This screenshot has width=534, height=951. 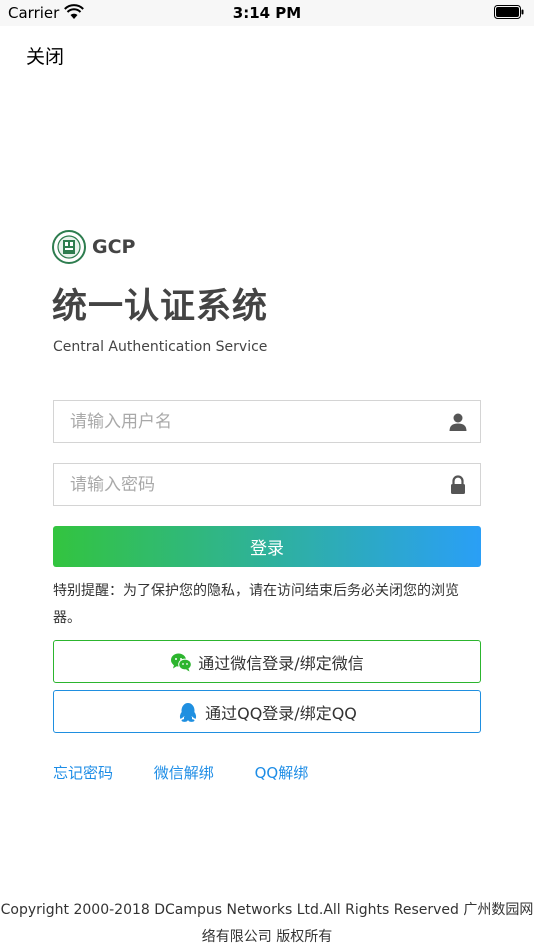 What do you see at coordinates (252, 484) in the screenshot?
I see `password-input` at bounding box center [252, 484].